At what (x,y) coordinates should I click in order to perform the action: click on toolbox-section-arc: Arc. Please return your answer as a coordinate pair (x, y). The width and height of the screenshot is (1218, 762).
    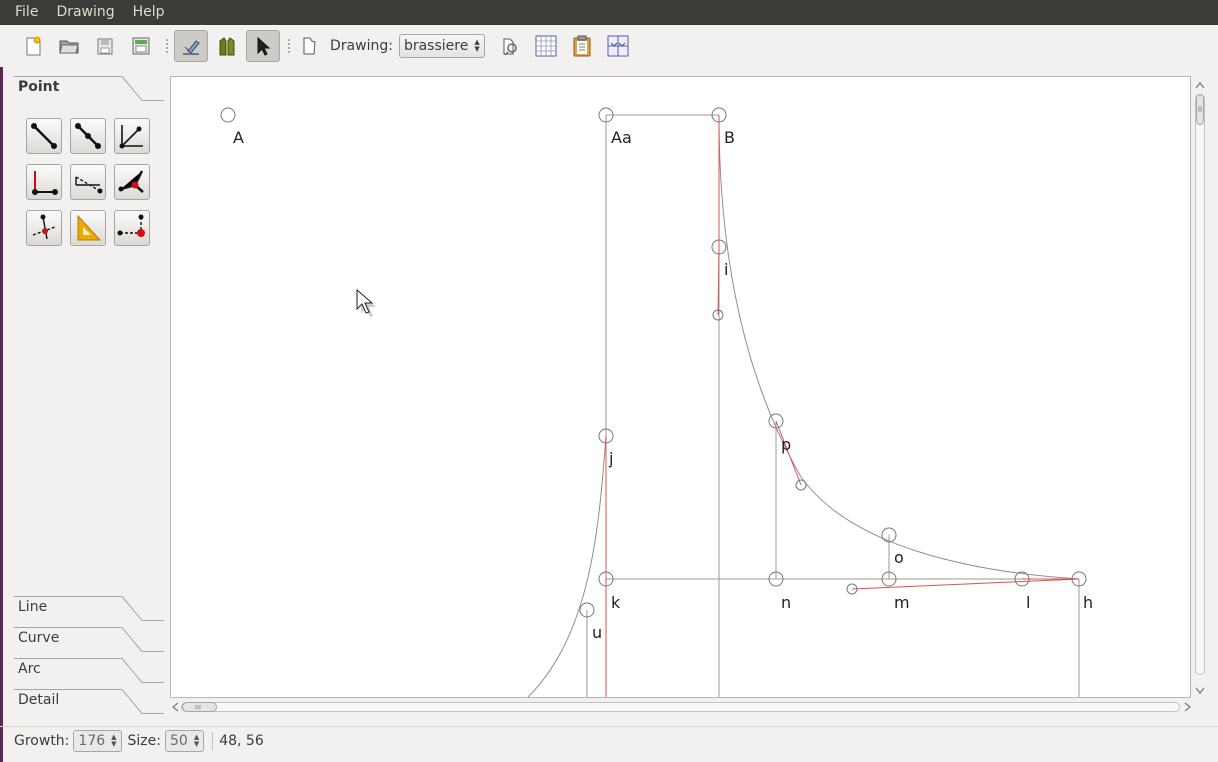
    Looking at the image, I should click on (89, 670).